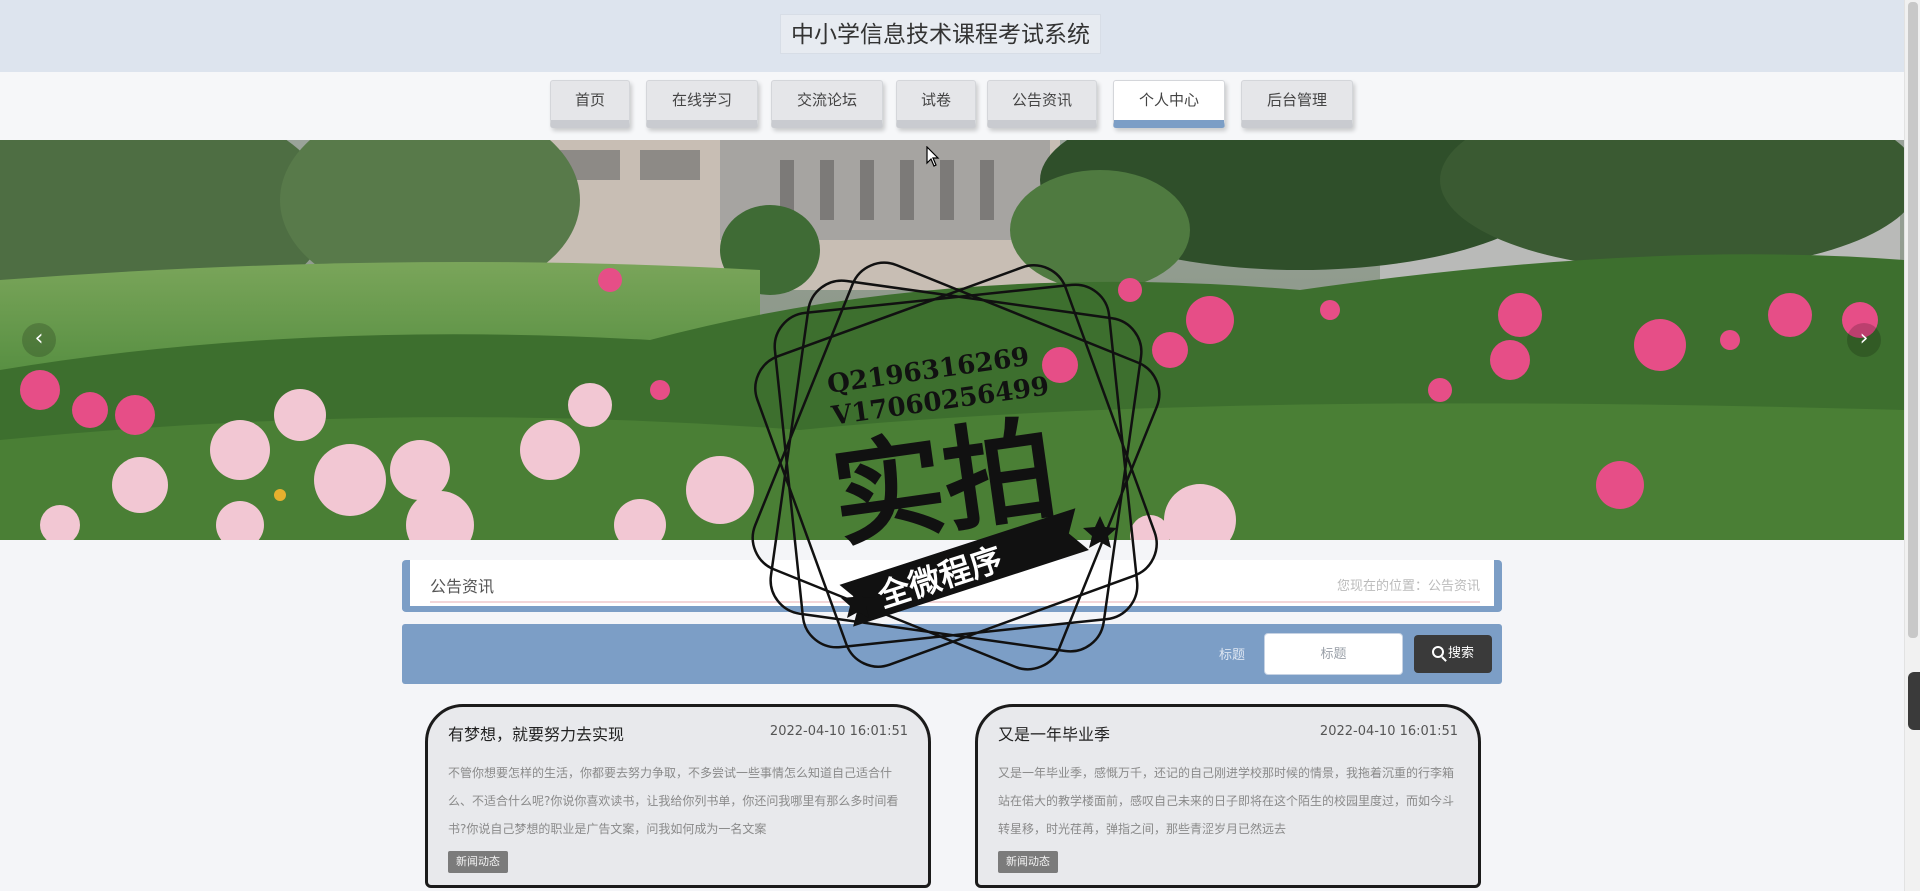  What do you see at coordinates (1169, 104) in the screenshot?
I see `nav-personal-center: 个人中心` at bounding box center [1169, 104].